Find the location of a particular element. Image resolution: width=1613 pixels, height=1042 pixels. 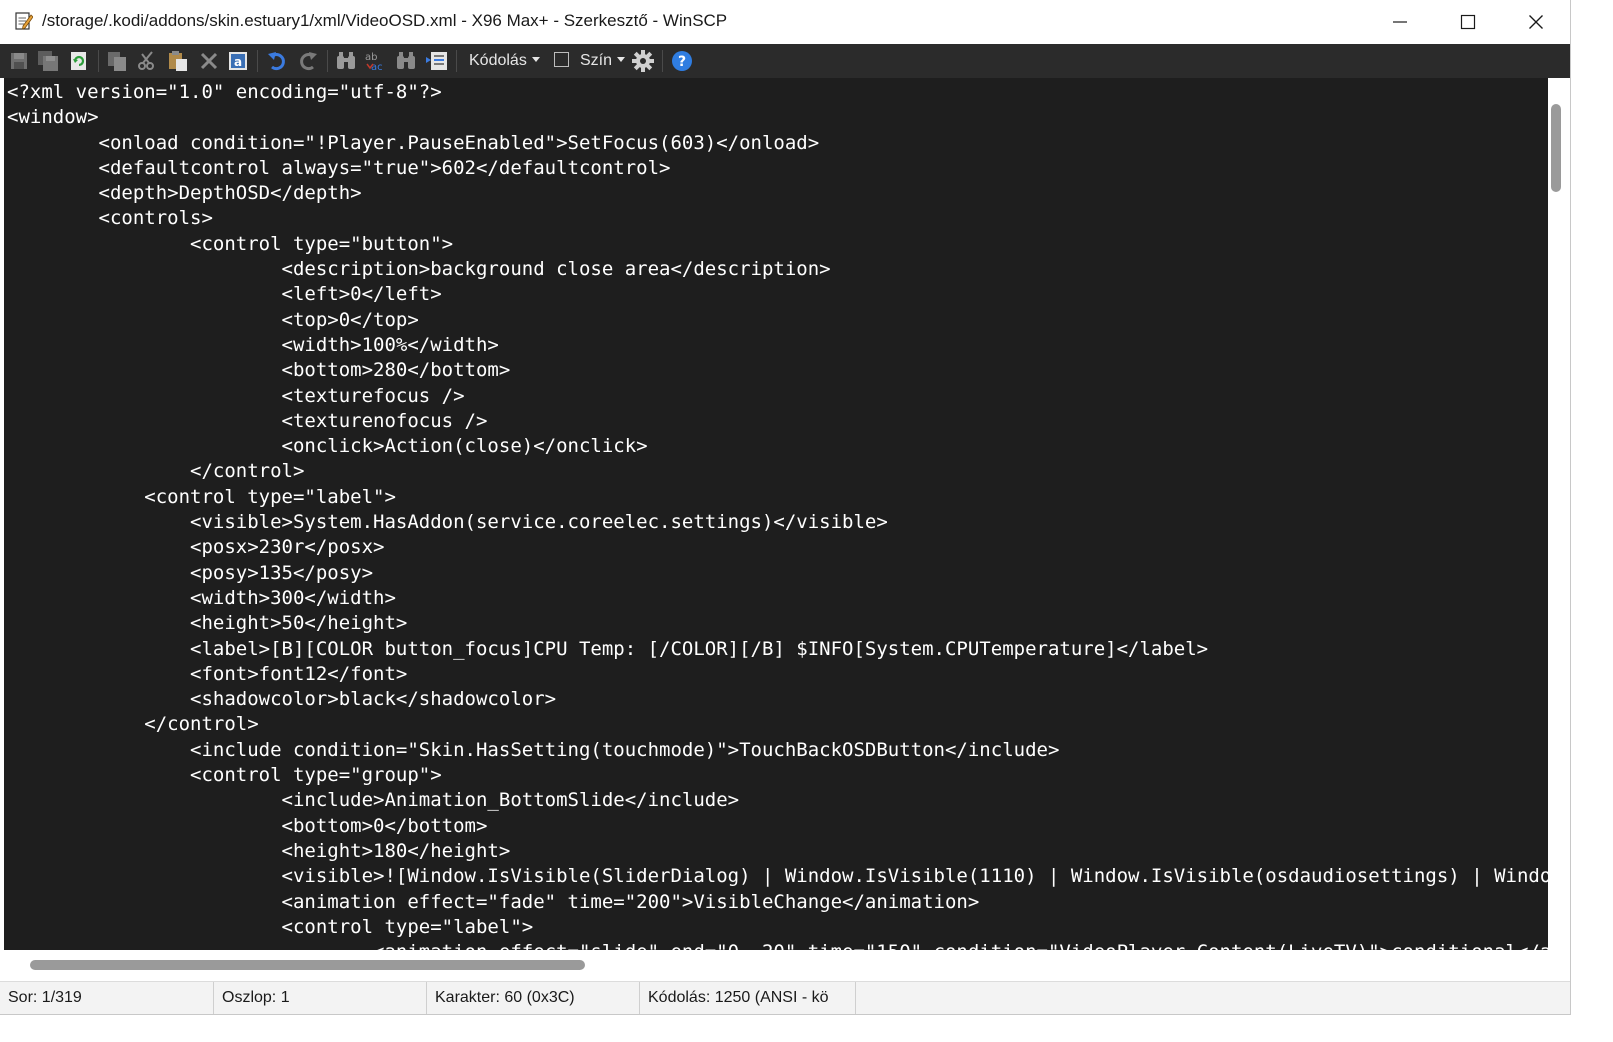

code-line: <left>0</left> is located at coordinates (224, 294).